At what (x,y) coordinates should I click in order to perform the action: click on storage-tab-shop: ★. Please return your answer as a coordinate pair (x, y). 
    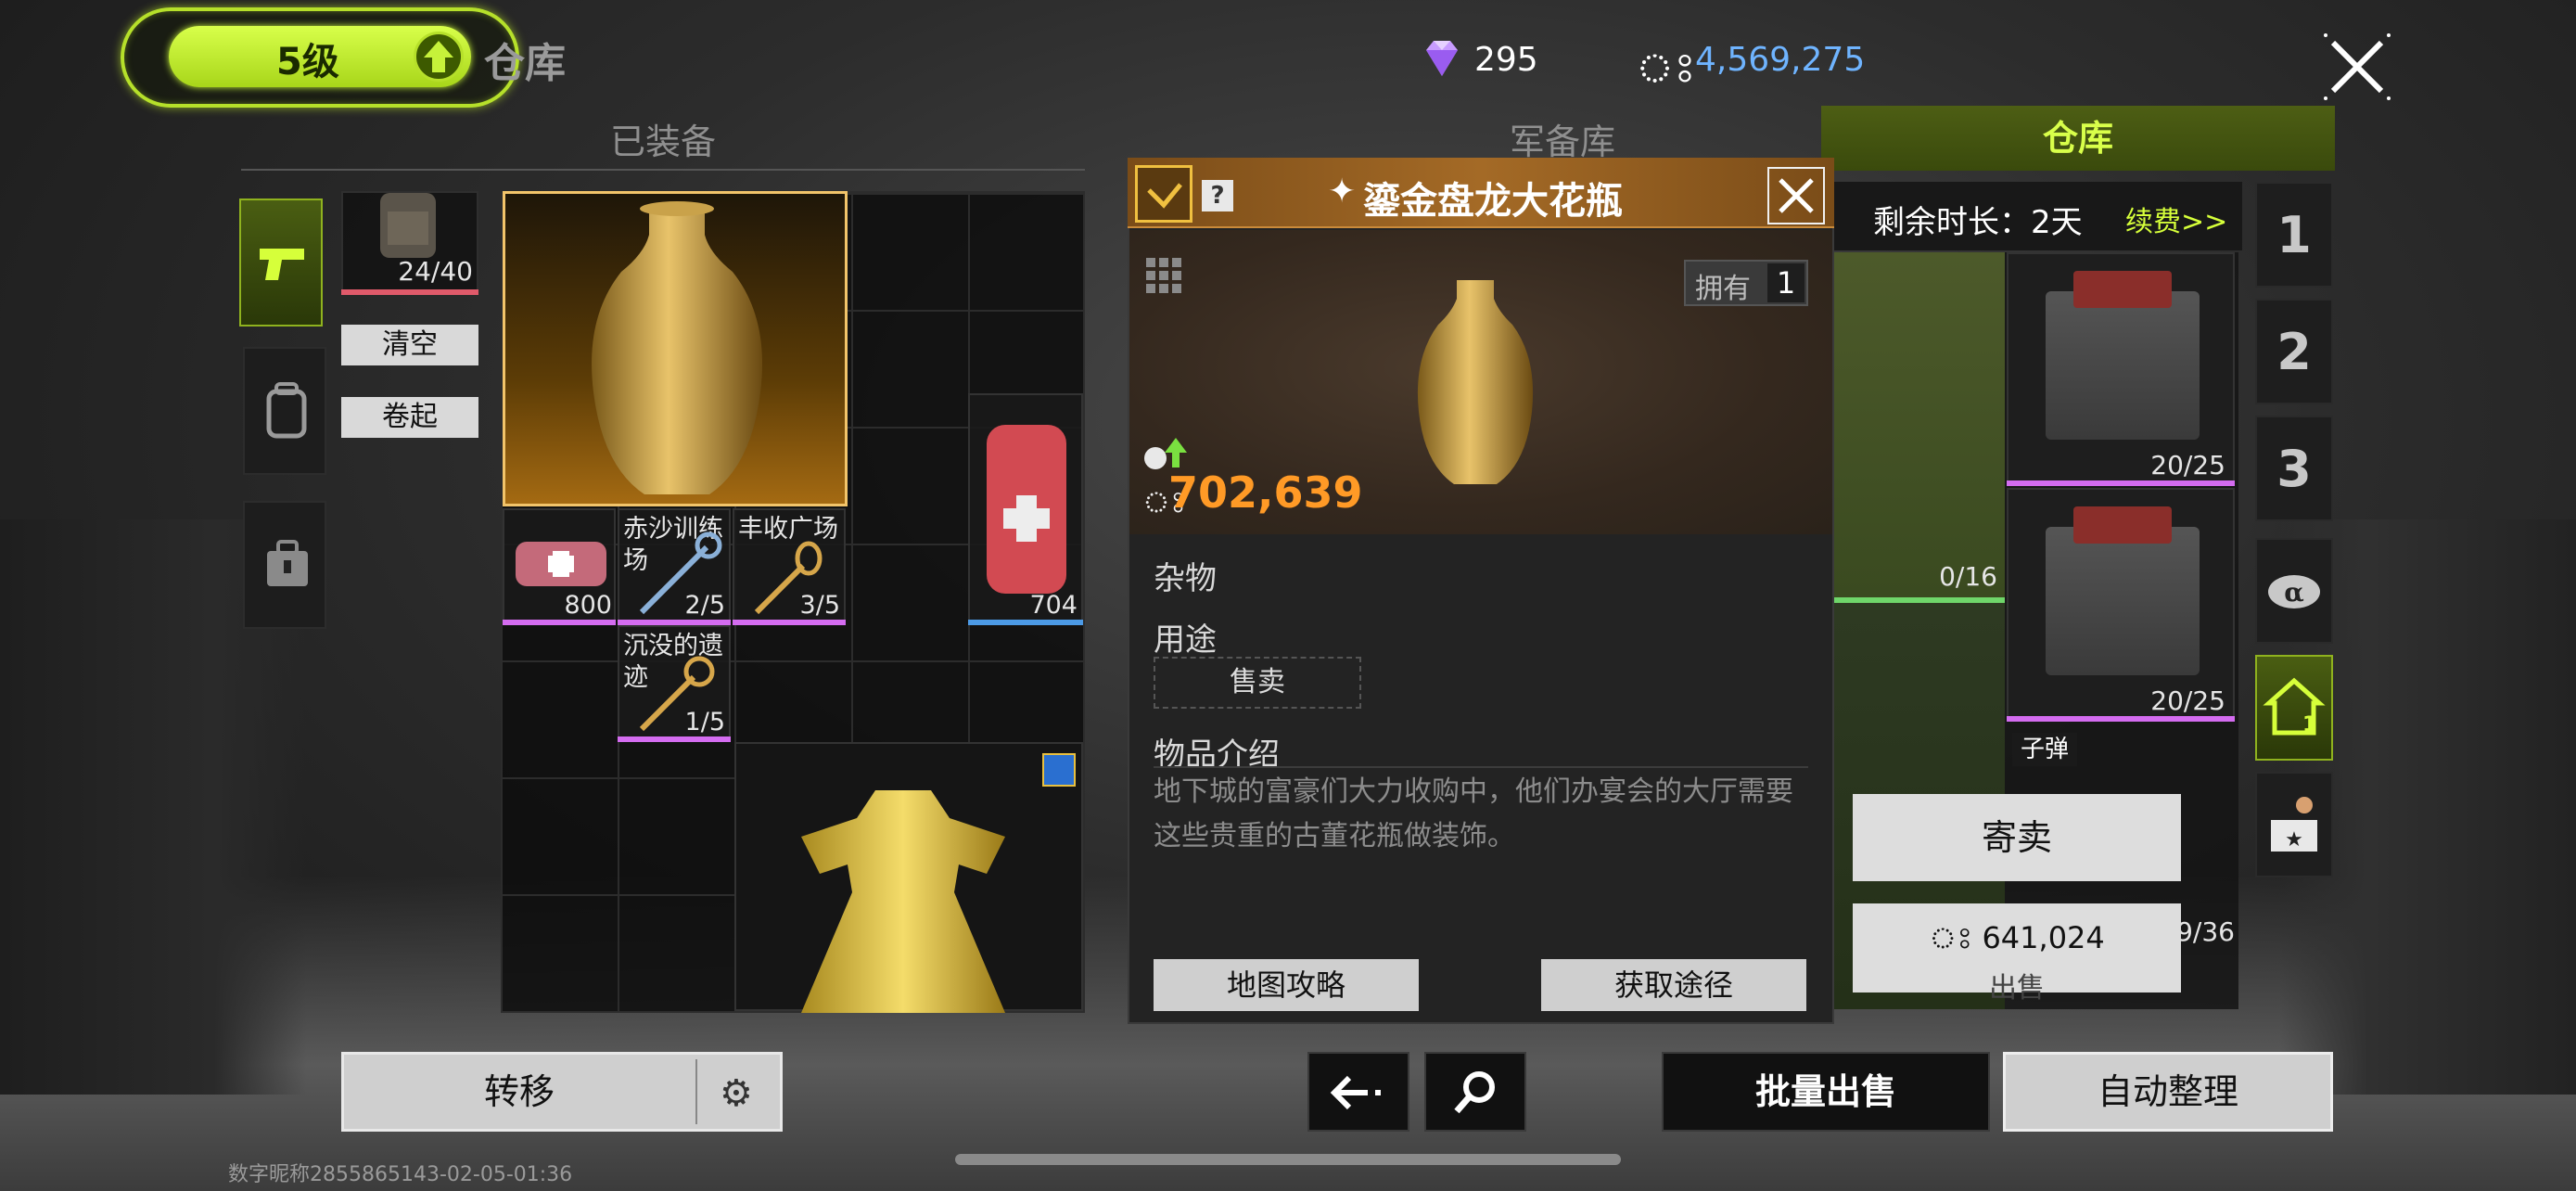
    Looking at the image, I should click on (2294, 824).